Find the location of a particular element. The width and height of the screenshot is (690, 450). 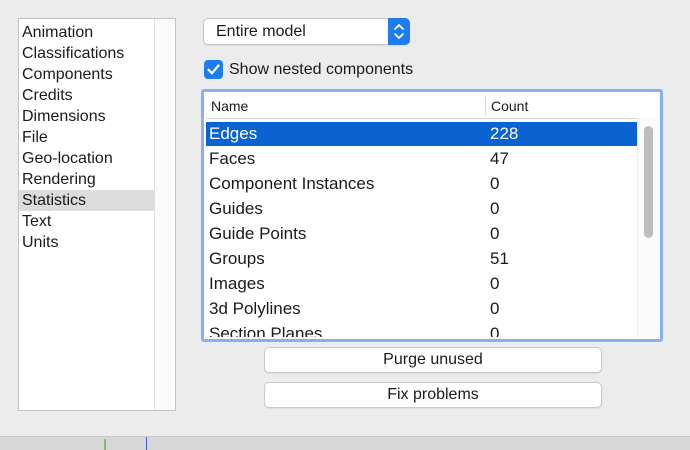

sidebar-item-classifications: Classifications is located at coordinates (87, 53).